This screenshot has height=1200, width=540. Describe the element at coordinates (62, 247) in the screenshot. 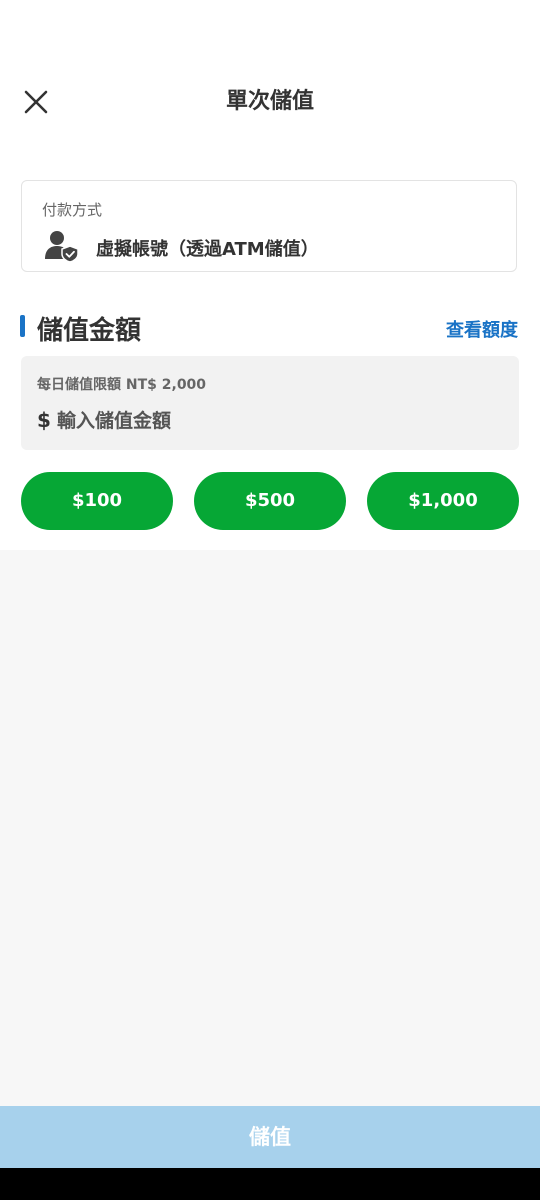

I see `user-shield-icon` at that location.